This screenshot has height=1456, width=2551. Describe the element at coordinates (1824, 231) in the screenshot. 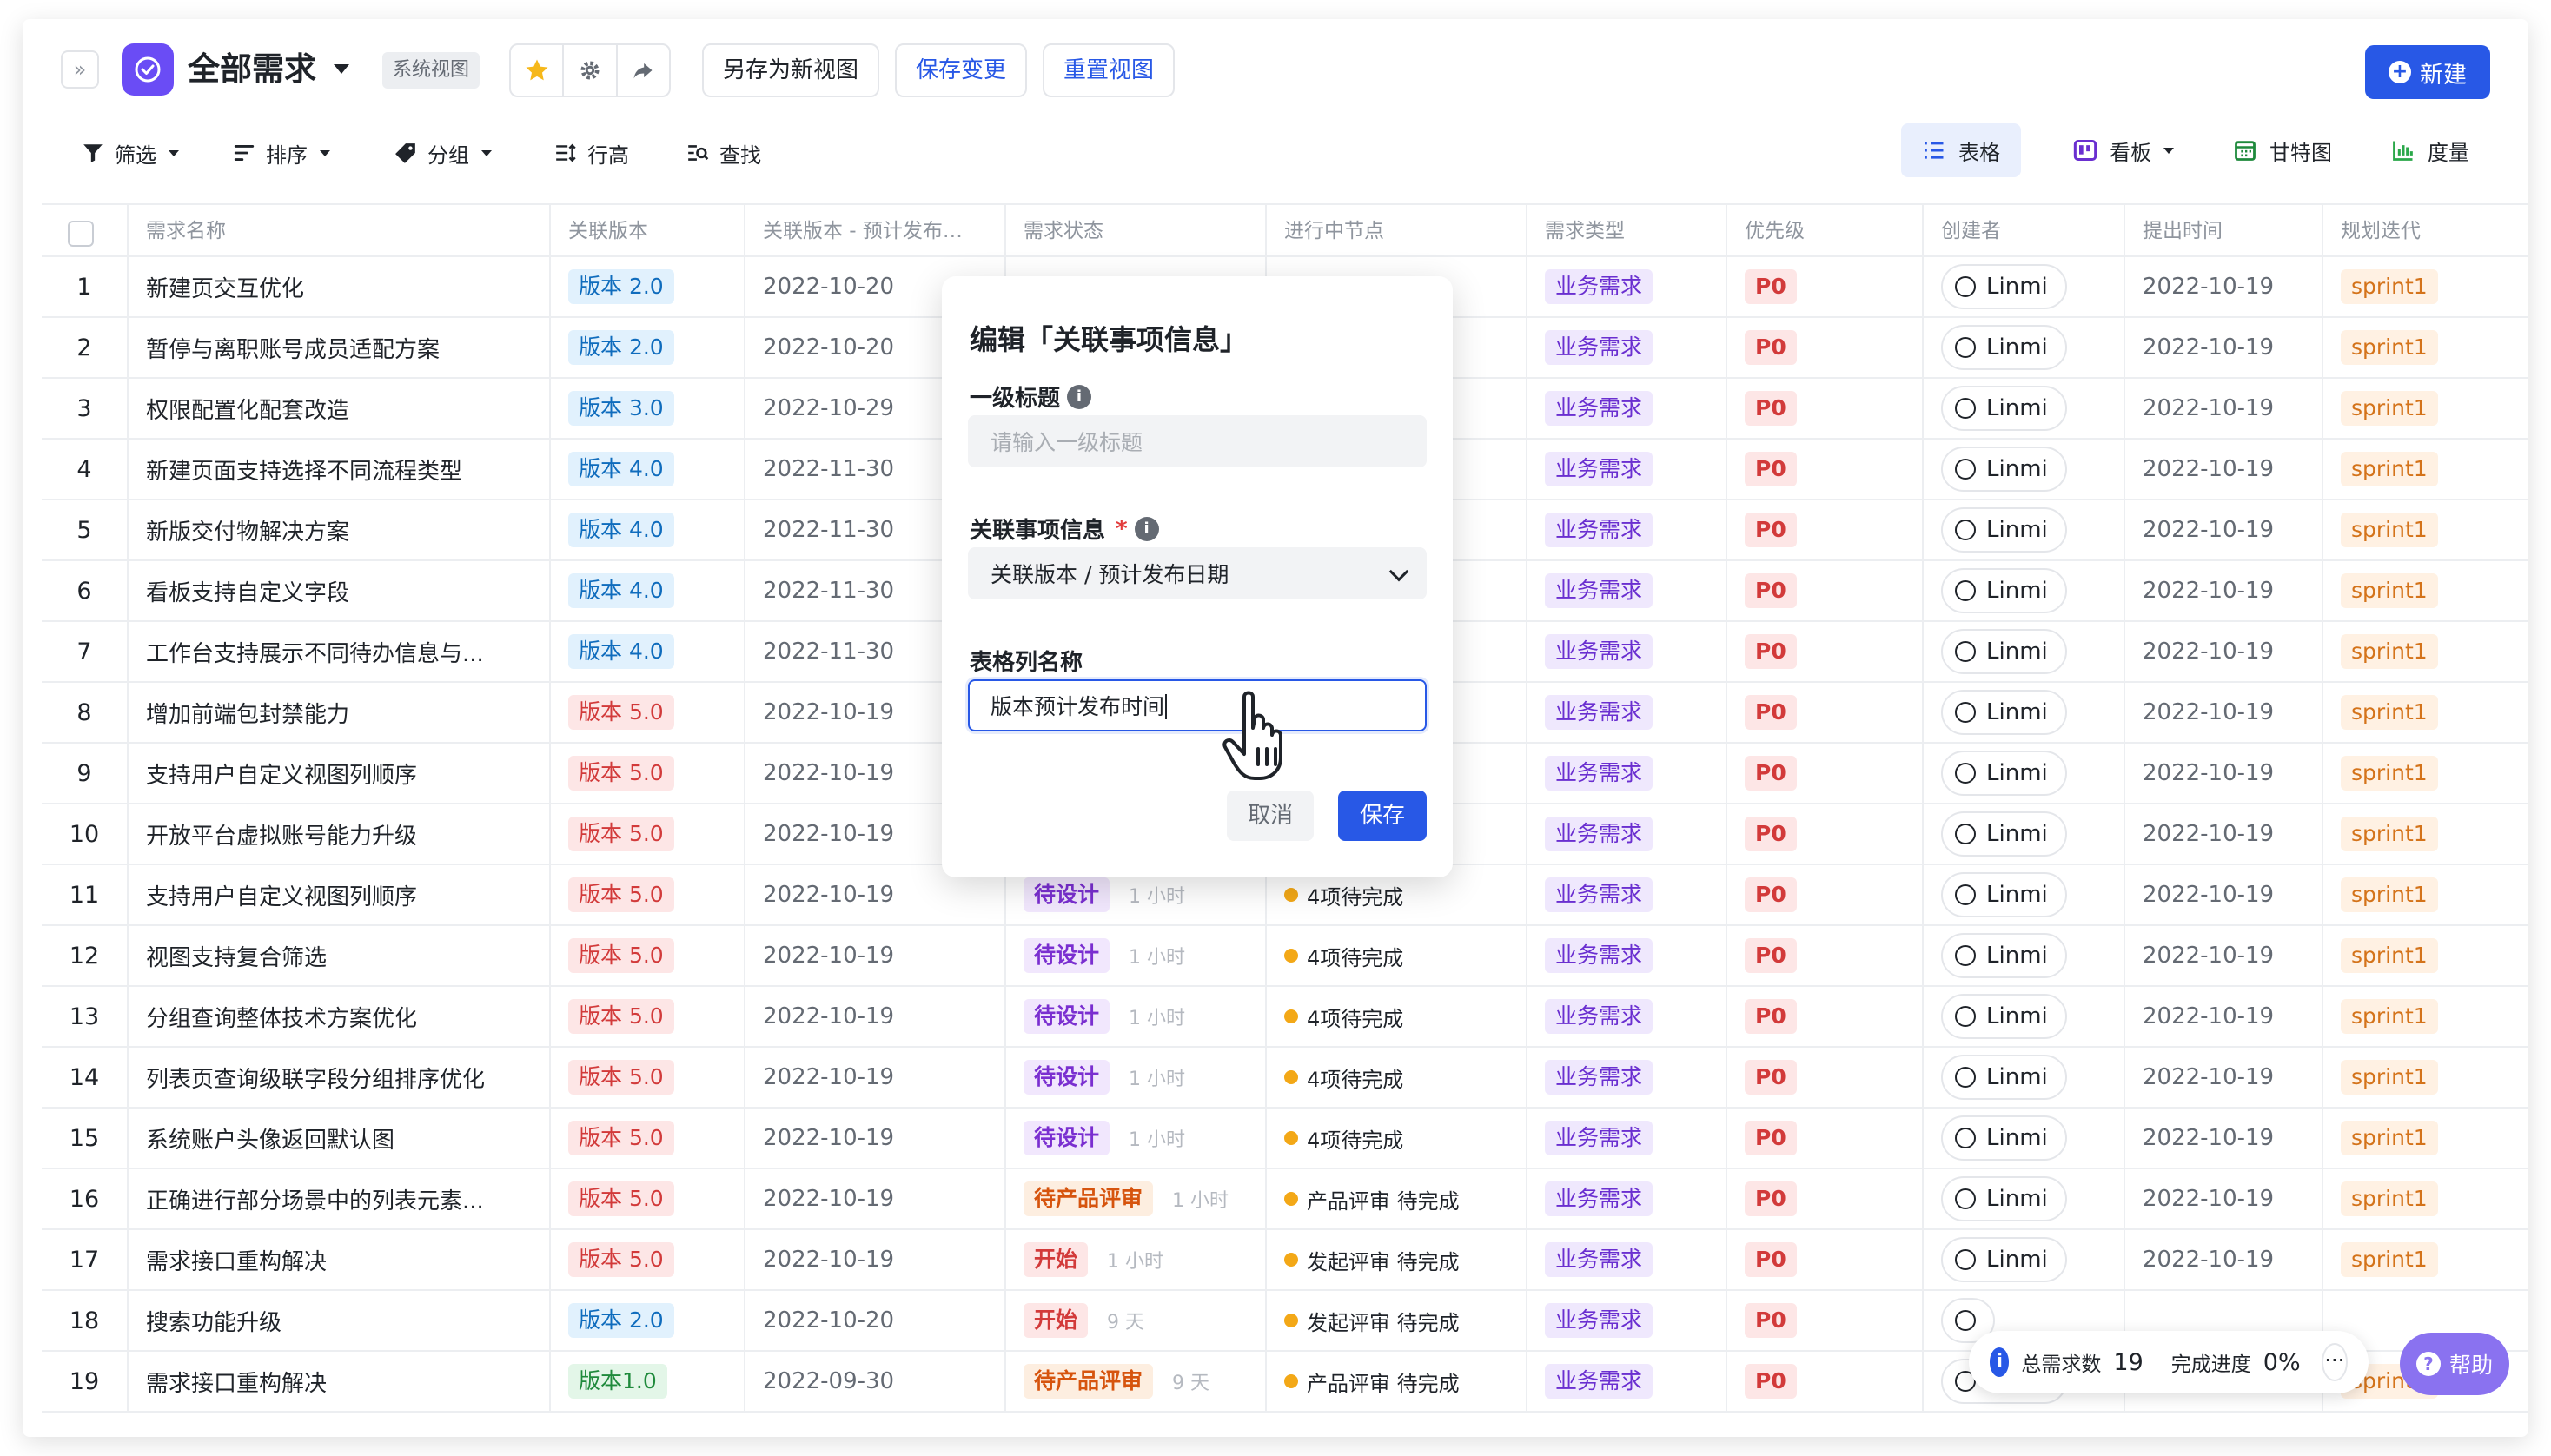

I see `column-header: 优先级` at that location.